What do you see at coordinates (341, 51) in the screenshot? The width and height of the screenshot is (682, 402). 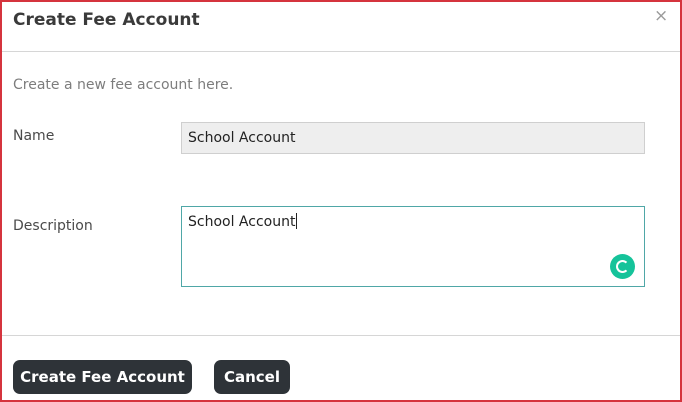 I see `header-divider` at bounding box center [341, 51].